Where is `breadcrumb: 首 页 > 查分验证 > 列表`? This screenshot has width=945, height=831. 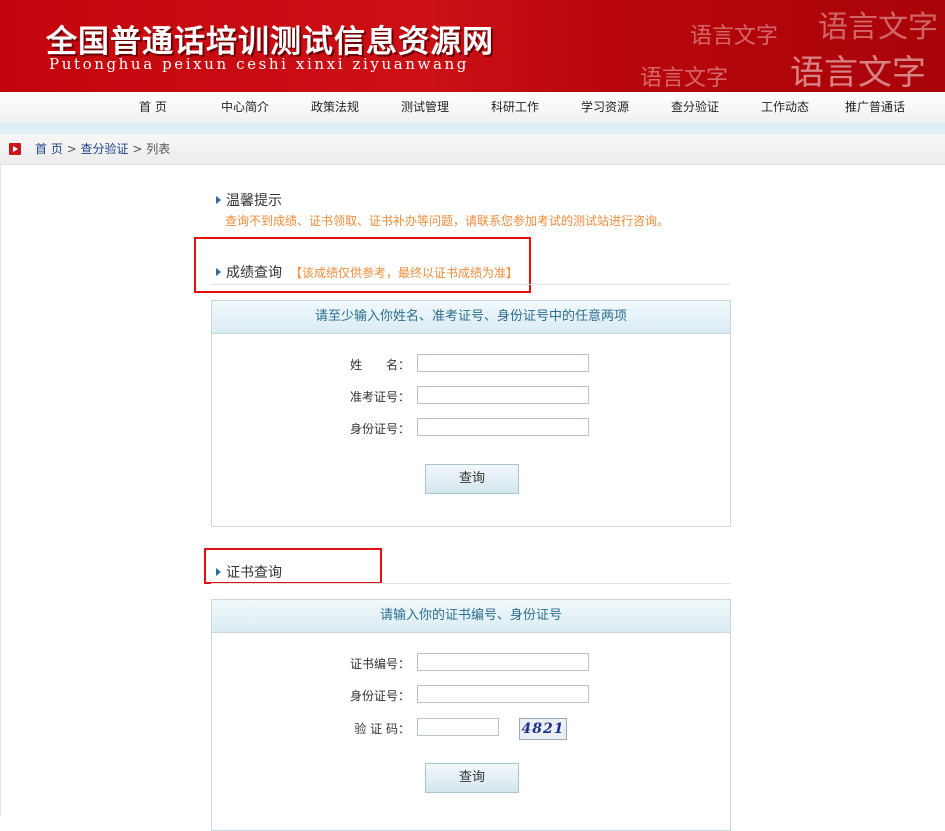
breadcrumb: 首 页 > 查分验证 > 列表 is located at coordinates (472, 149).